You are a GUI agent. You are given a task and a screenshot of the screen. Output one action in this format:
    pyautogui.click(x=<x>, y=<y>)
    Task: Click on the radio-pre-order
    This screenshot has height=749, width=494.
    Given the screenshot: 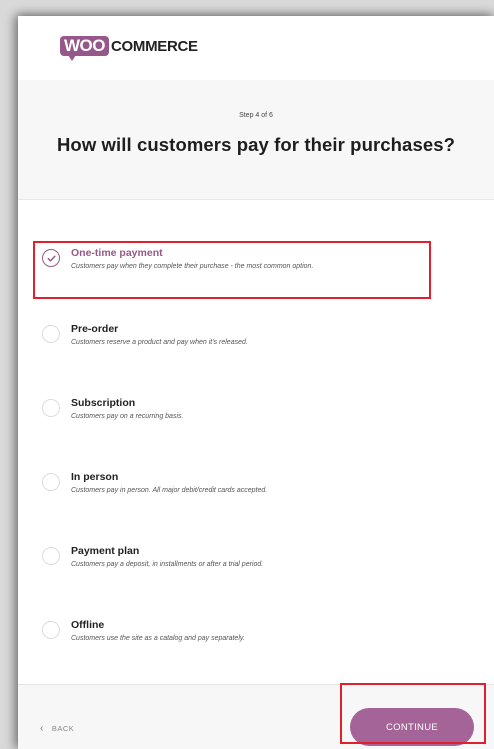 What is the action you would take?
    pyautogui.click(x=51, y=334)
    